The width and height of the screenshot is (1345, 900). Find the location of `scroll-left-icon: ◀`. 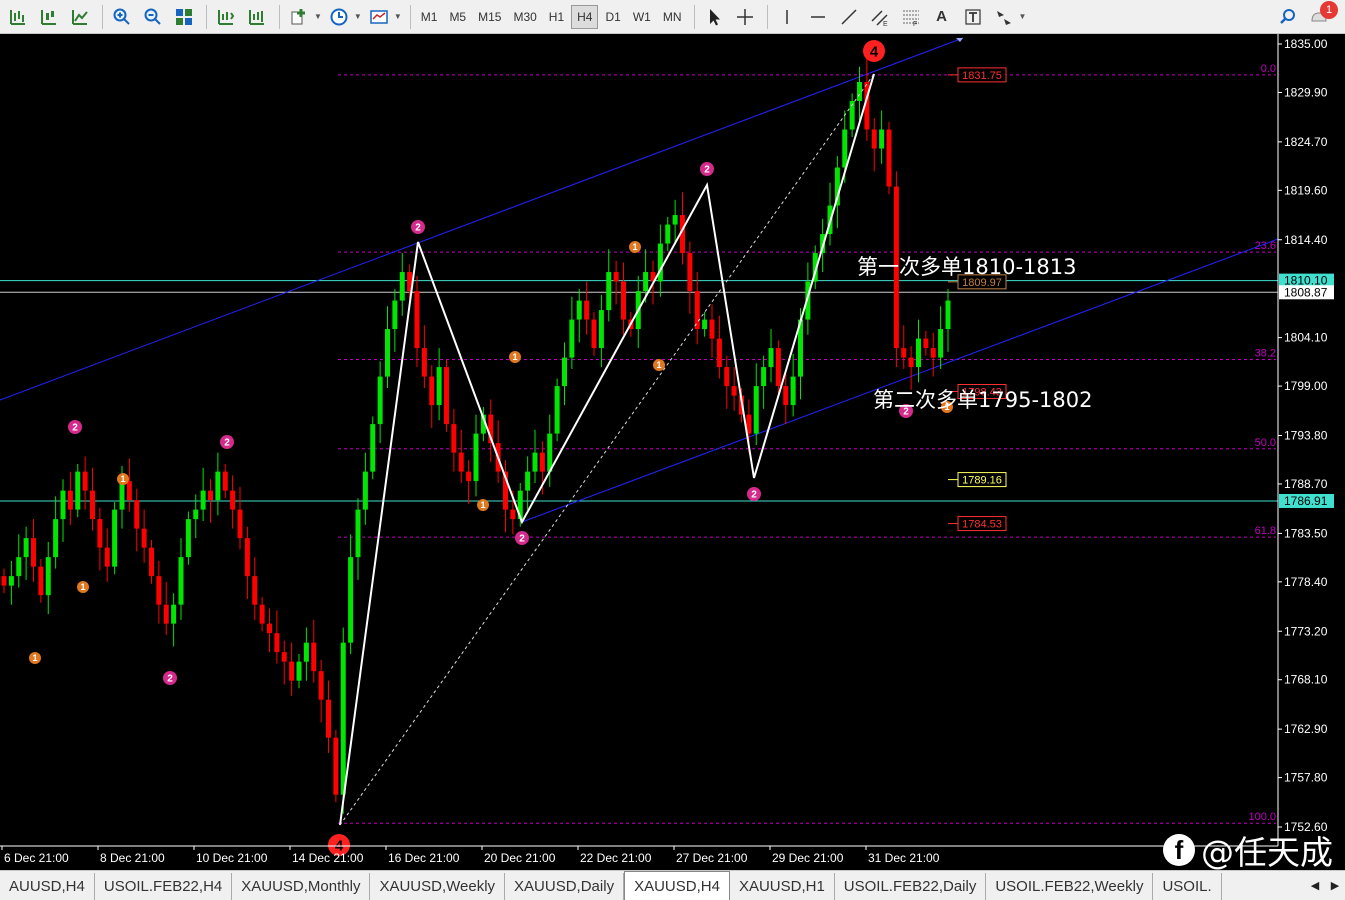

scroll-left-icon: ◀ is located at coordinates (1315, 885).